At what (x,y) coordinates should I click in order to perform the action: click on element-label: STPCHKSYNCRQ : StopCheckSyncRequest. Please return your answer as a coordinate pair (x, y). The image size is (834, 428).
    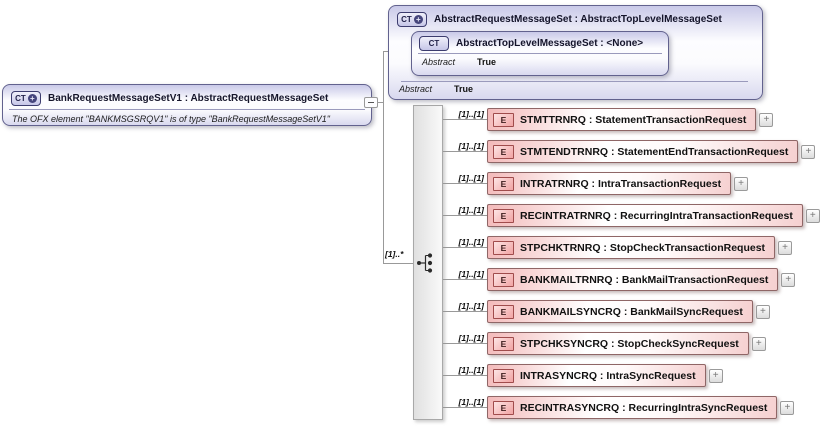
    Looking at the image, I should click on (629, 343).